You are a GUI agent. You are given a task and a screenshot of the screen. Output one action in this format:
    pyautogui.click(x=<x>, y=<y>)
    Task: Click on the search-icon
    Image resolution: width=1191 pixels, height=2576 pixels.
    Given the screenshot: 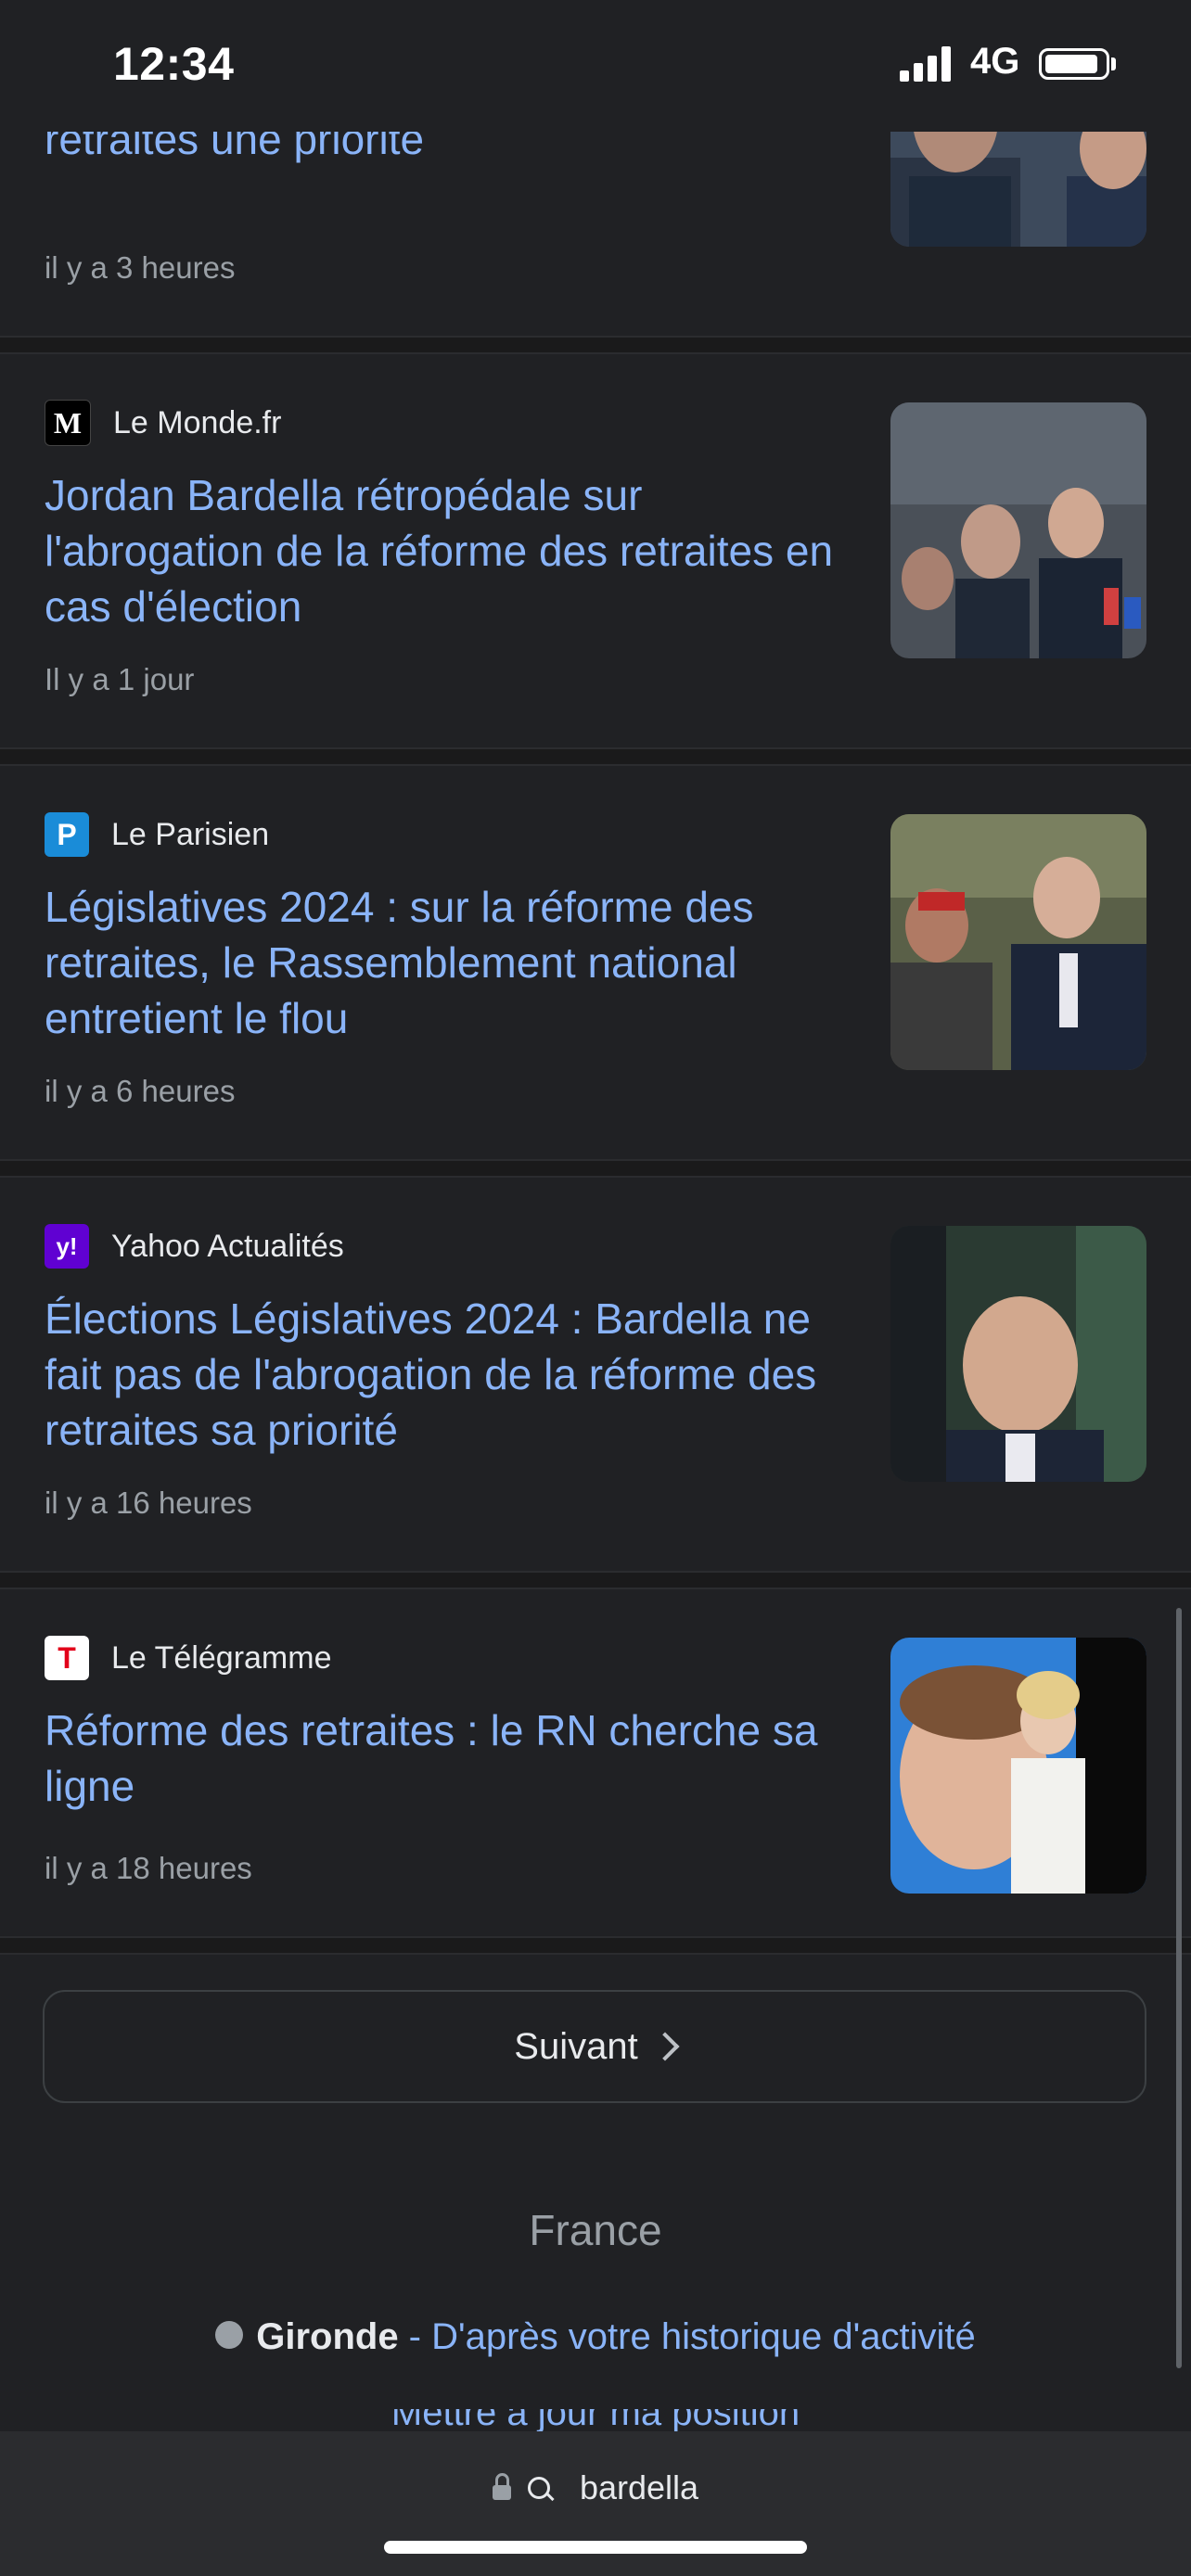 What is the action you would take?
    pyautogui.click(x=538, y=2488)
    